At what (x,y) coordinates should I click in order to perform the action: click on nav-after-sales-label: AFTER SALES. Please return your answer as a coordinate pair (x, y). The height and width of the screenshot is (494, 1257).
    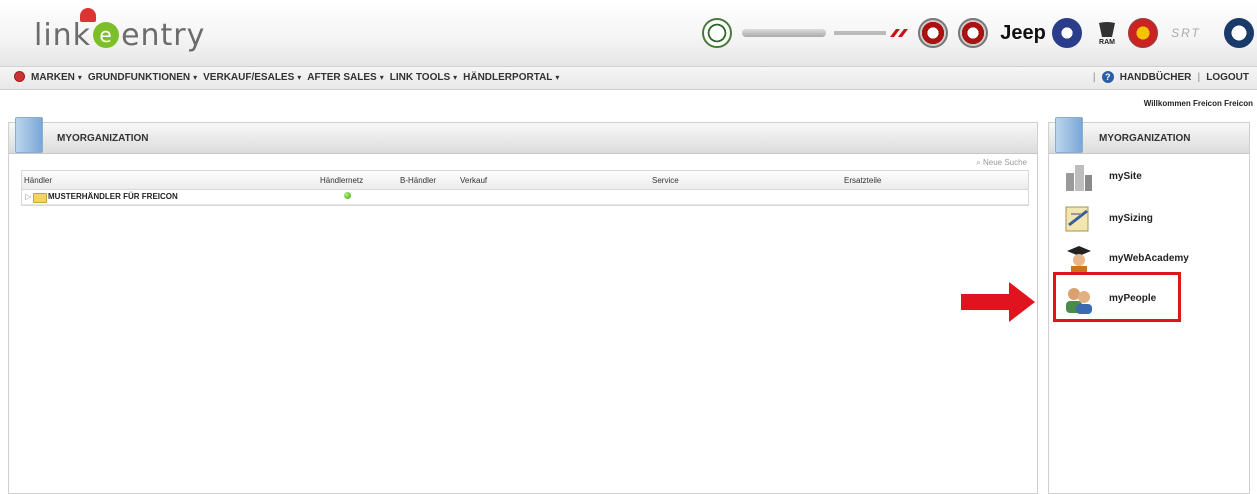
    Looking at the image, I should click on (342, 77).